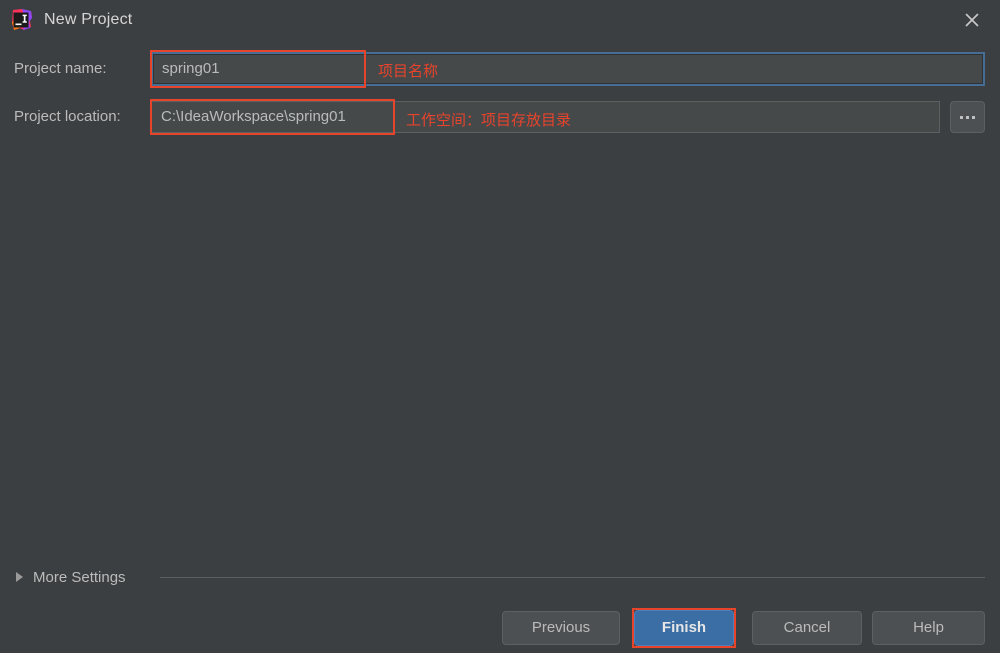 The height and width of the screenshot is (653, 1000). Describe the element at coordinates (67, 116) in the screenshot. I see `project-location-label: Project location:` at that location.